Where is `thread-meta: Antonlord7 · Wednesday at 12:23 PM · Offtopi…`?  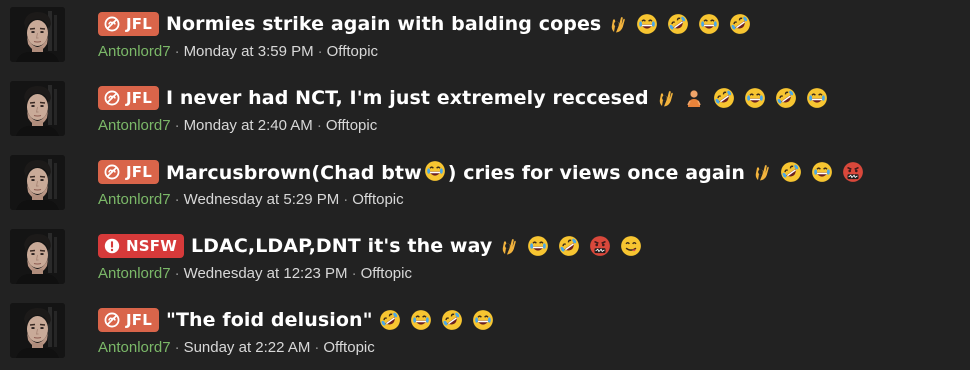
thread-meta: Antonlord7 · Wednesday at 12:23 PM · Offtopi… is located at coordinates (255, 273).